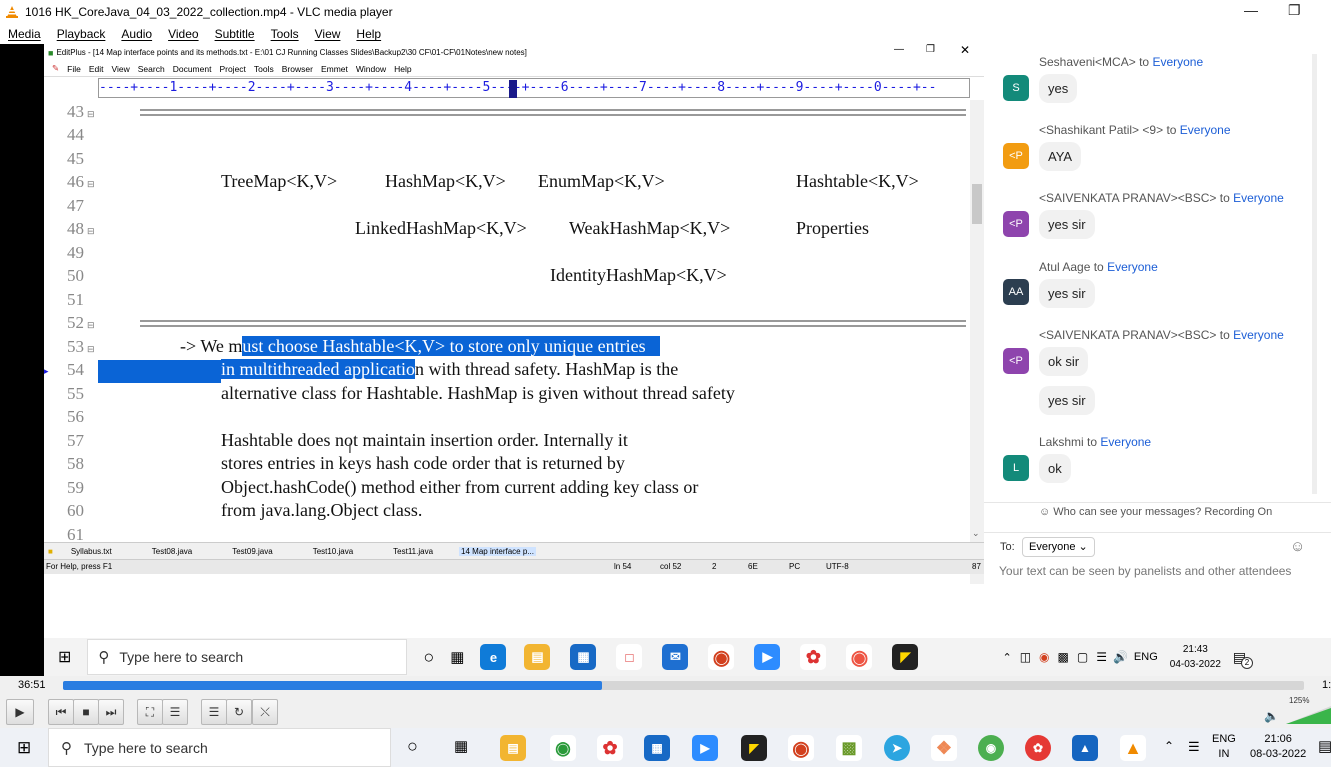 This screenshot has width=1331, height=767. Describe the element at coordinates (192, 69) in the screenshot. I see `ep-menu-document: Document` at that location.